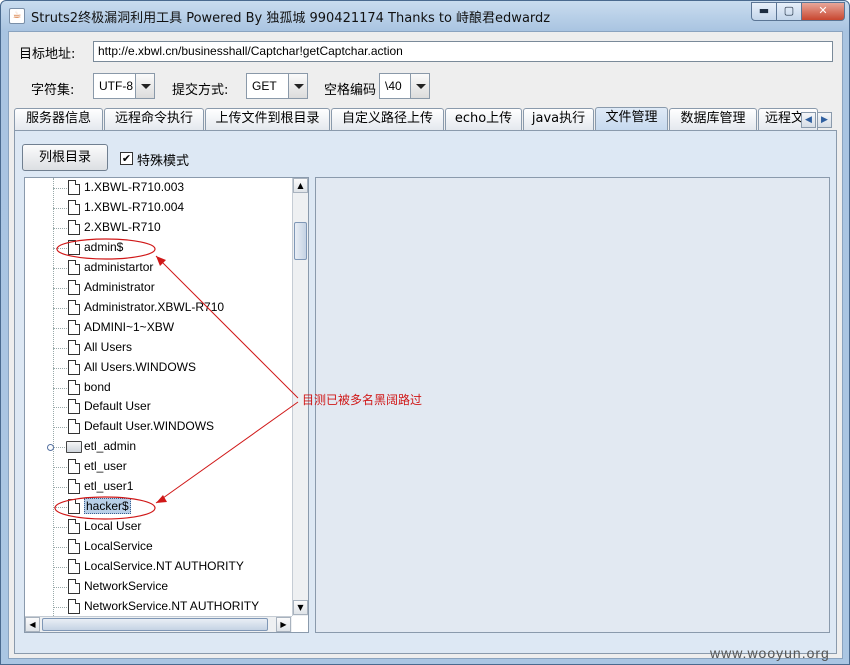  I want to click on tree-horizontal-scrollbar: ◀ ▶, so click(158, 624).